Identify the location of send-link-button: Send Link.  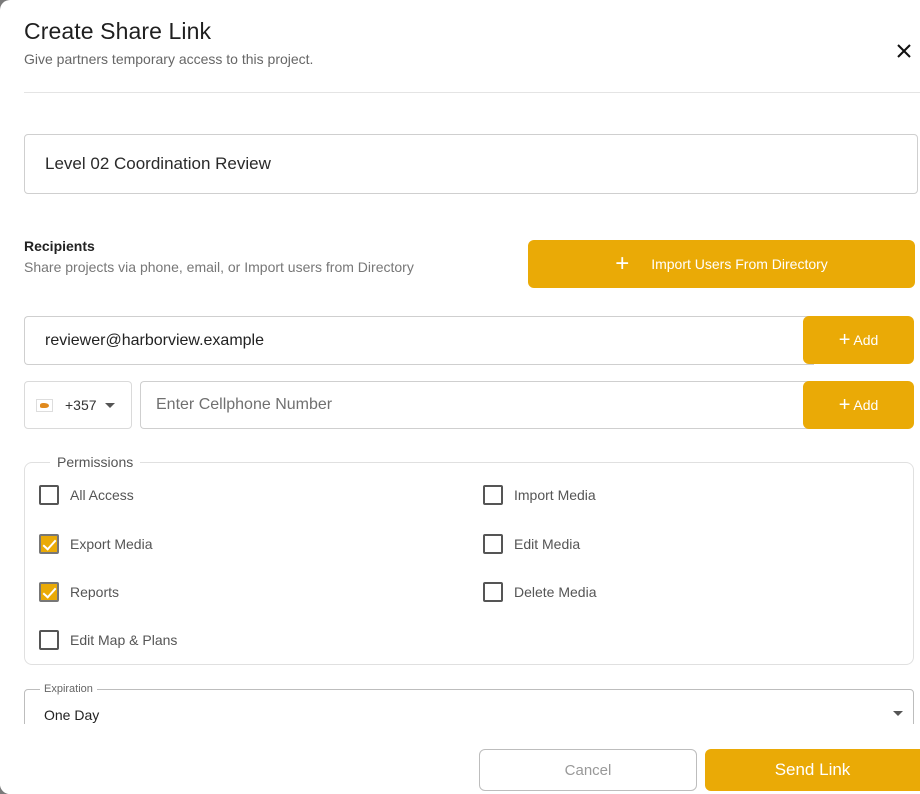
(812, 770).